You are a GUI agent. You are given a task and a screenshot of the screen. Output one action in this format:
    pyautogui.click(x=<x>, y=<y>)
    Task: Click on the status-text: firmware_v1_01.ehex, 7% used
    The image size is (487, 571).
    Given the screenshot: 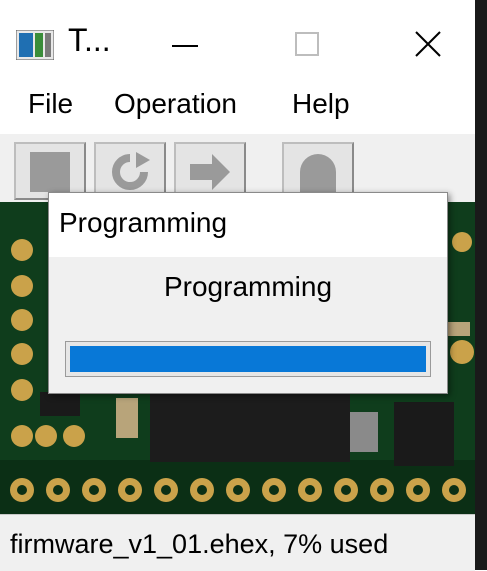 What is the action you would take?
    pyautogui.click(x=199, y=544)
    